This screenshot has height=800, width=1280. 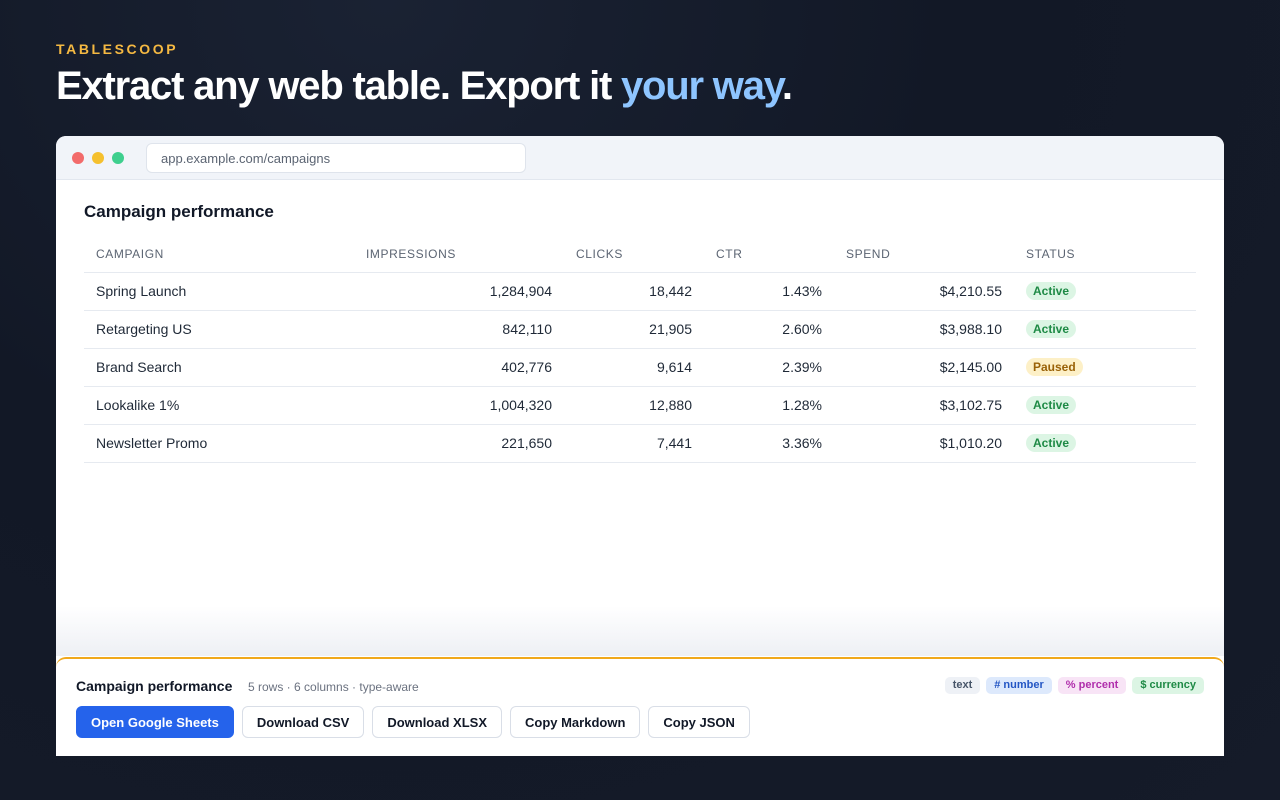 What do you see at coordinates (769, 405) in the screenshot?
I see `cell-ctr: 1.28%` at bounding box center [769, 405].